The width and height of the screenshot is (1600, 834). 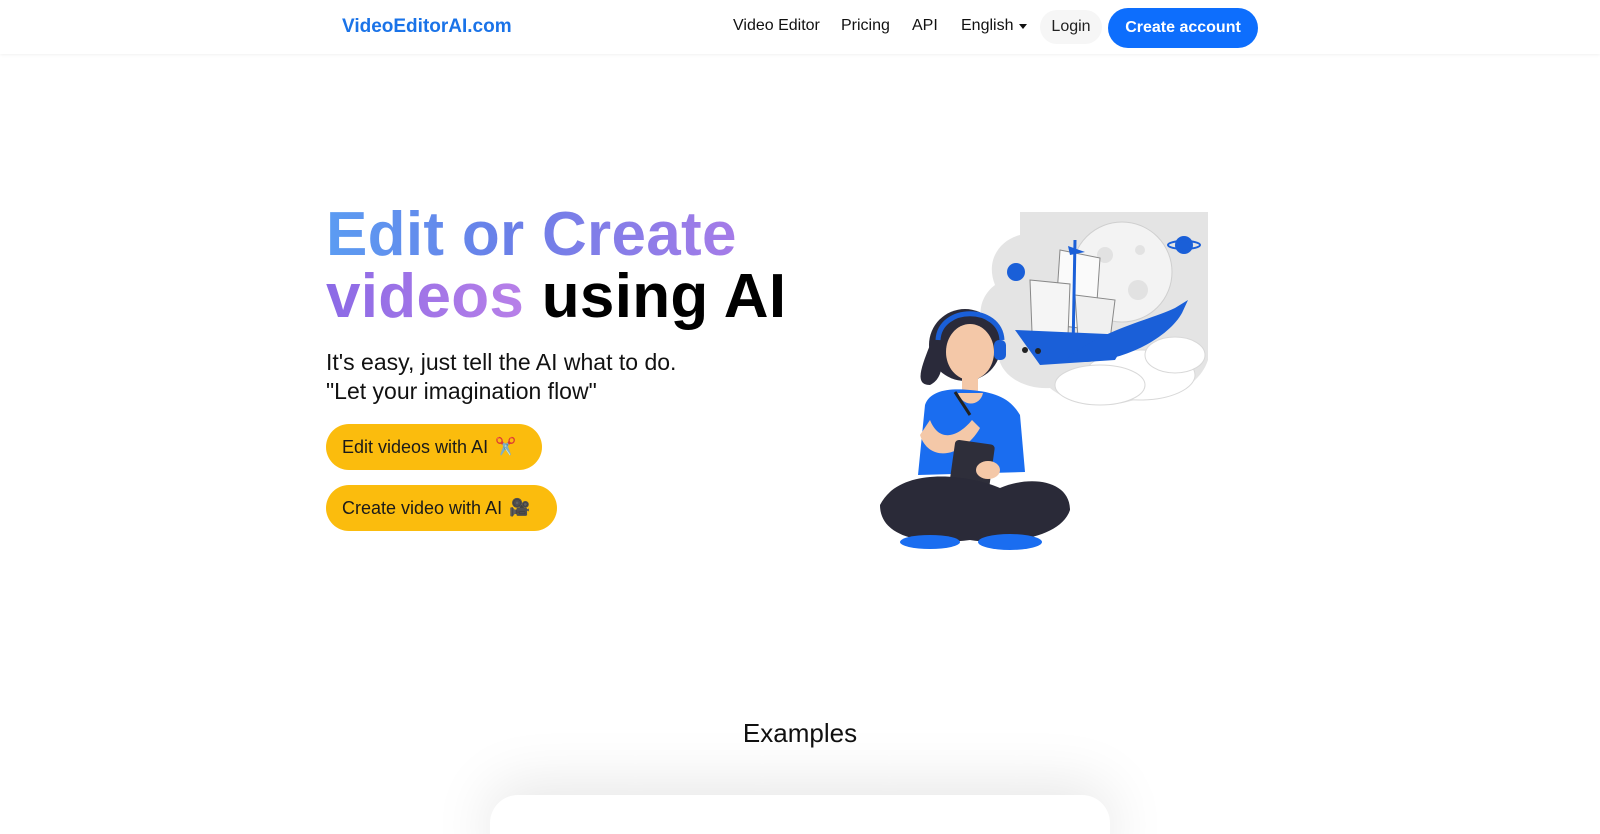 What do you see at coordinates (422, 507) in the screenshot?
I see `create-video-label: Create video with AI` at bounding box center [422, 507].